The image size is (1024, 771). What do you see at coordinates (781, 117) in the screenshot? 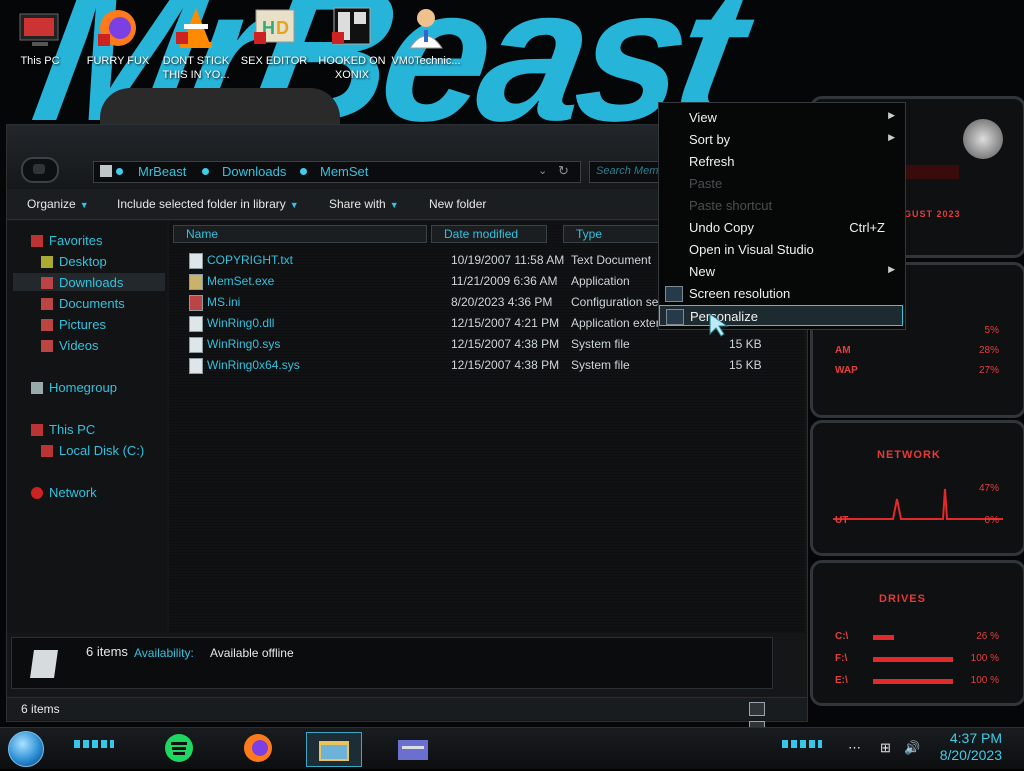
I see `menu-item-view: View ▶` at bounding box center [781, 117].